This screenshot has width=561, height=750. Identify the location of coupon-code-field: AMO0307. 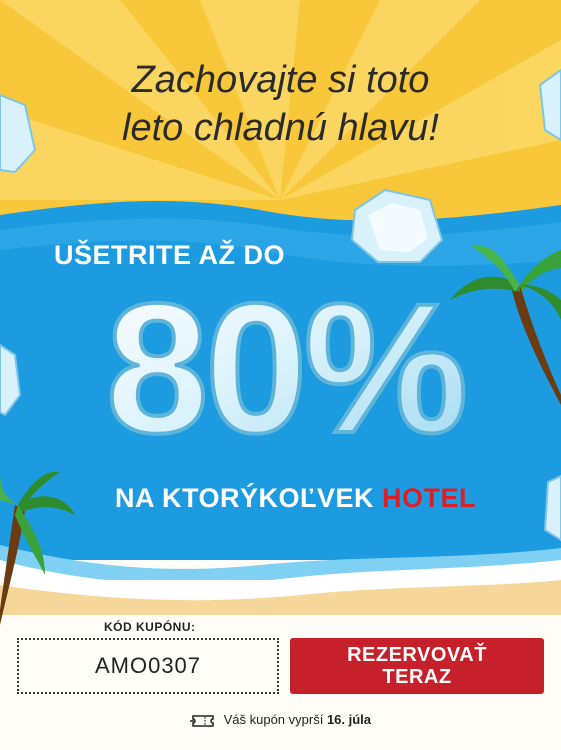
(148, 666).